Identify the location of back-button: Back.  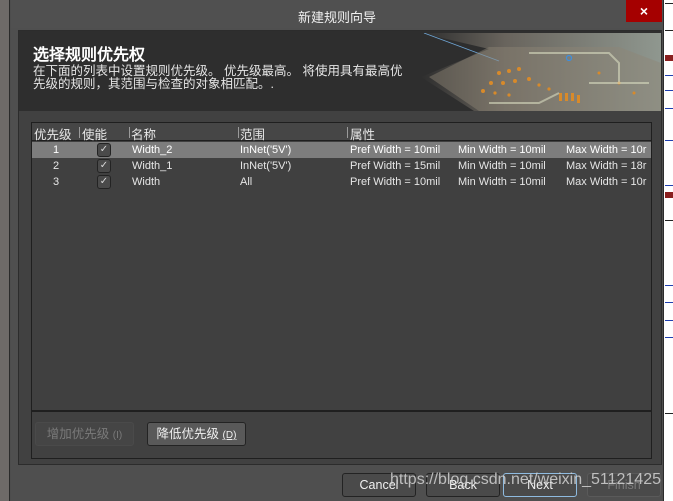
(463, 485).